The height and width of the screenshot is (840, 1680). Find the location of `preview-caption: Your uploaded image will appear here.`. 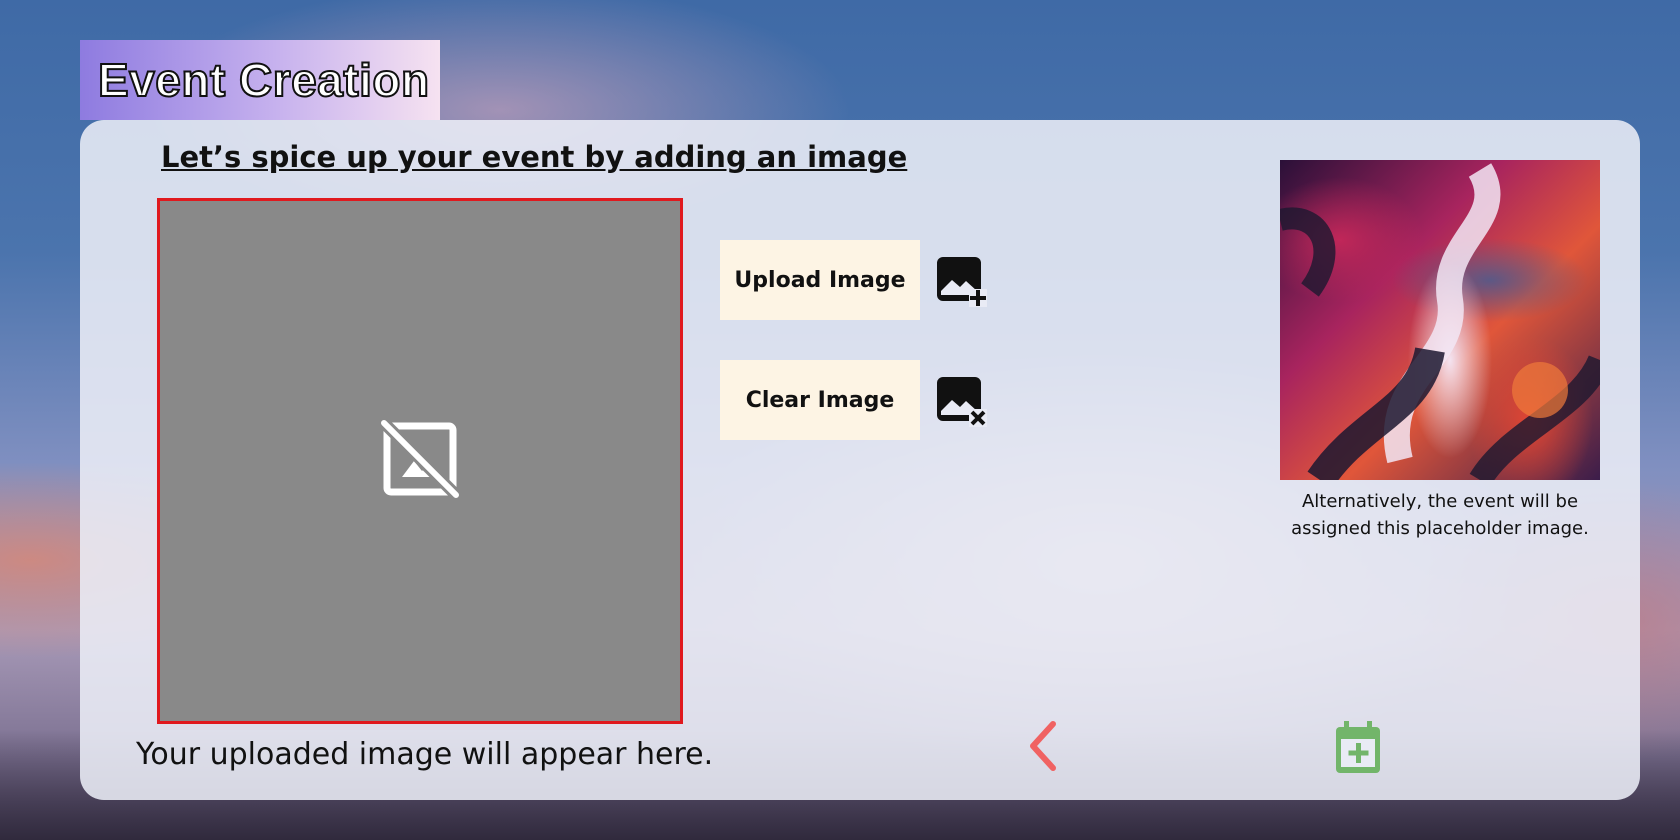

preview-caption: Your uploaded image will appear here. is located at coordinates (425, 754).